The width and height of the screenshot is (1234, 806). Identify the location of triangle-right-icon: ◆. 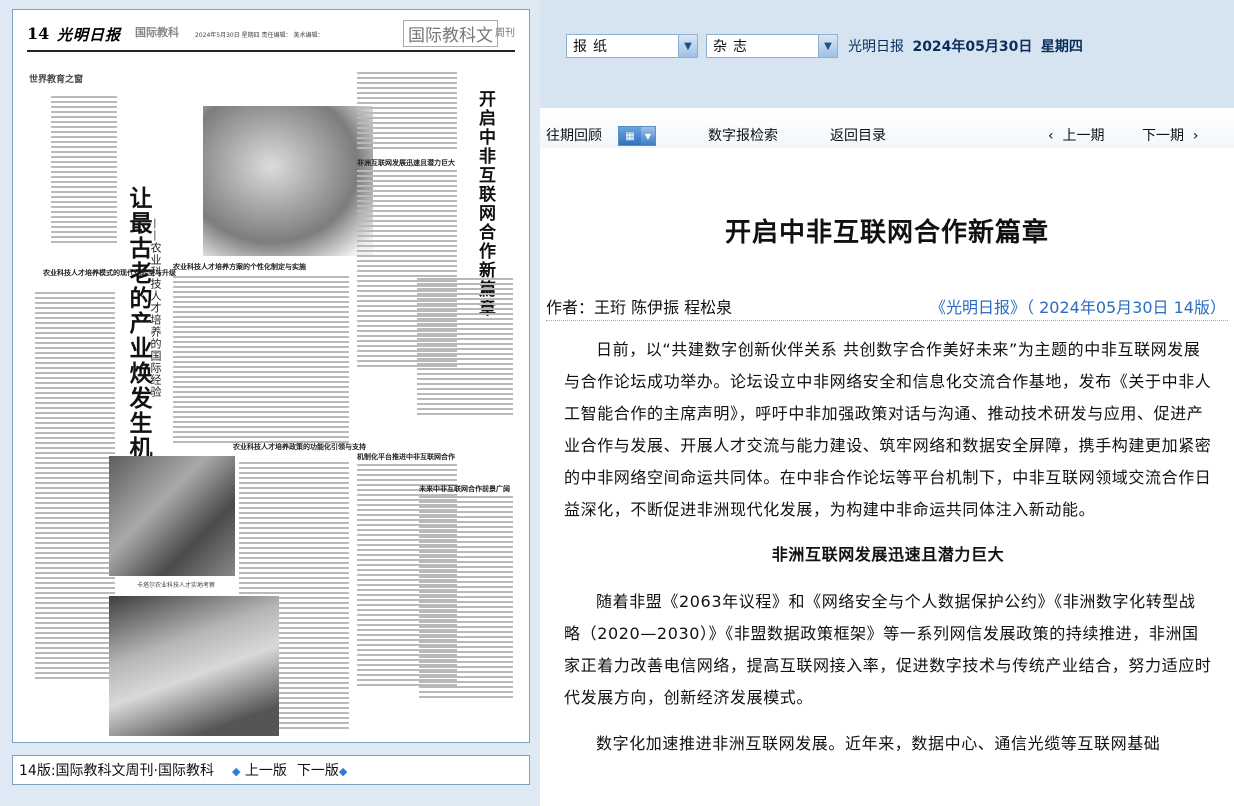
(343, 771).